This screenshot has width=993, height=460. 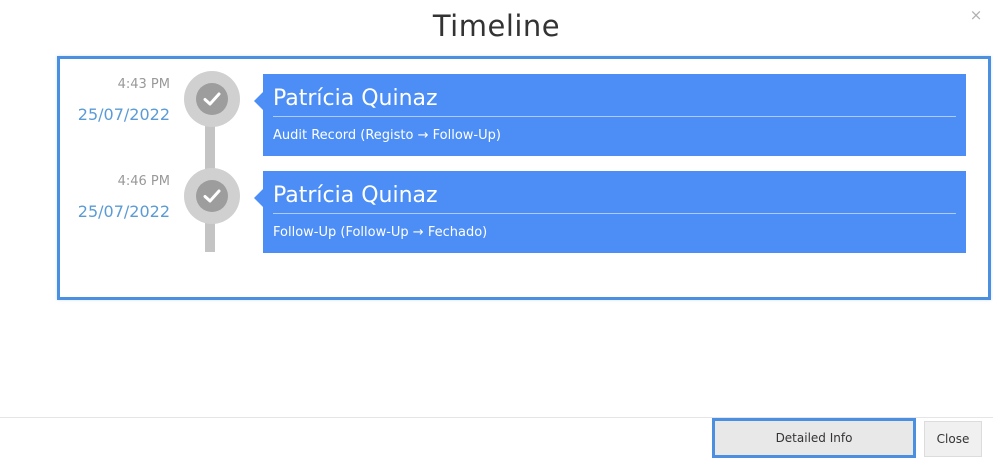 What do you see at coordinates (953, 439) in the screenshot?
I see `close-button: Close` at bounding box center [953, 439].